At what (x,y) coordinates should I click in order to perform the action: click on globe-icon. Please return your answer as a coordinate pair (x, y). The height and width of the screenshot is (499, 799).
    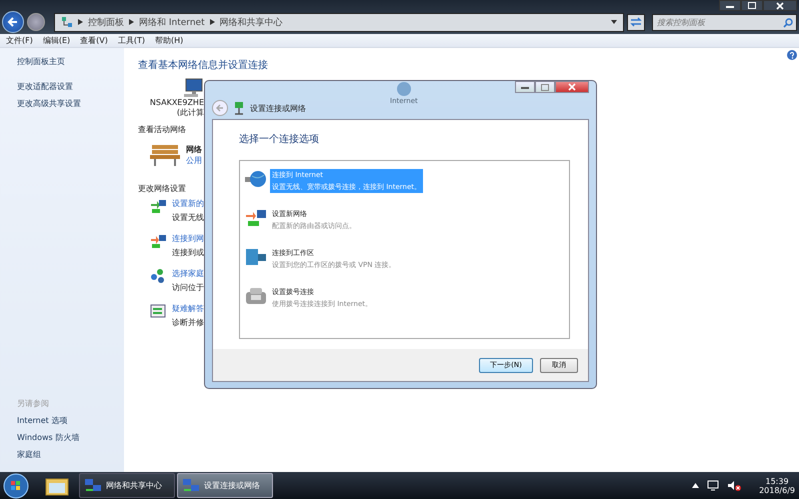
    Looking at the image, I should click on (256, 179).